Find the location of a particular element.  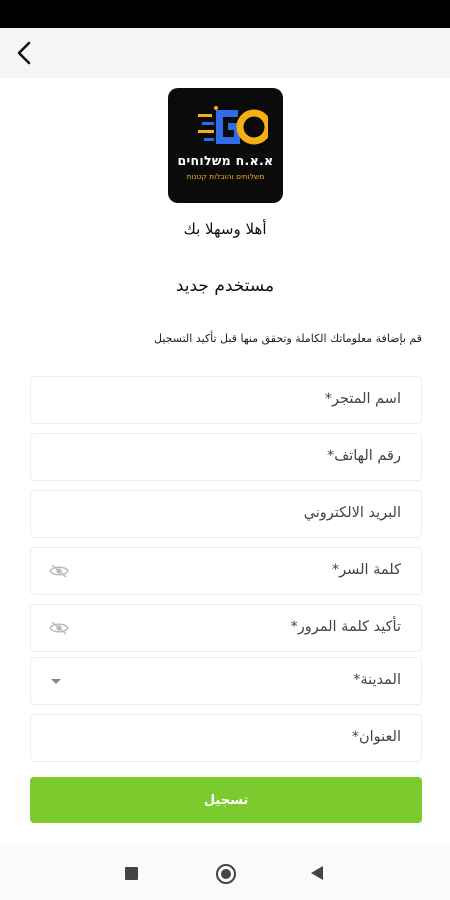

address-placeholder: العنوان* is located at coordinates (376, 737).